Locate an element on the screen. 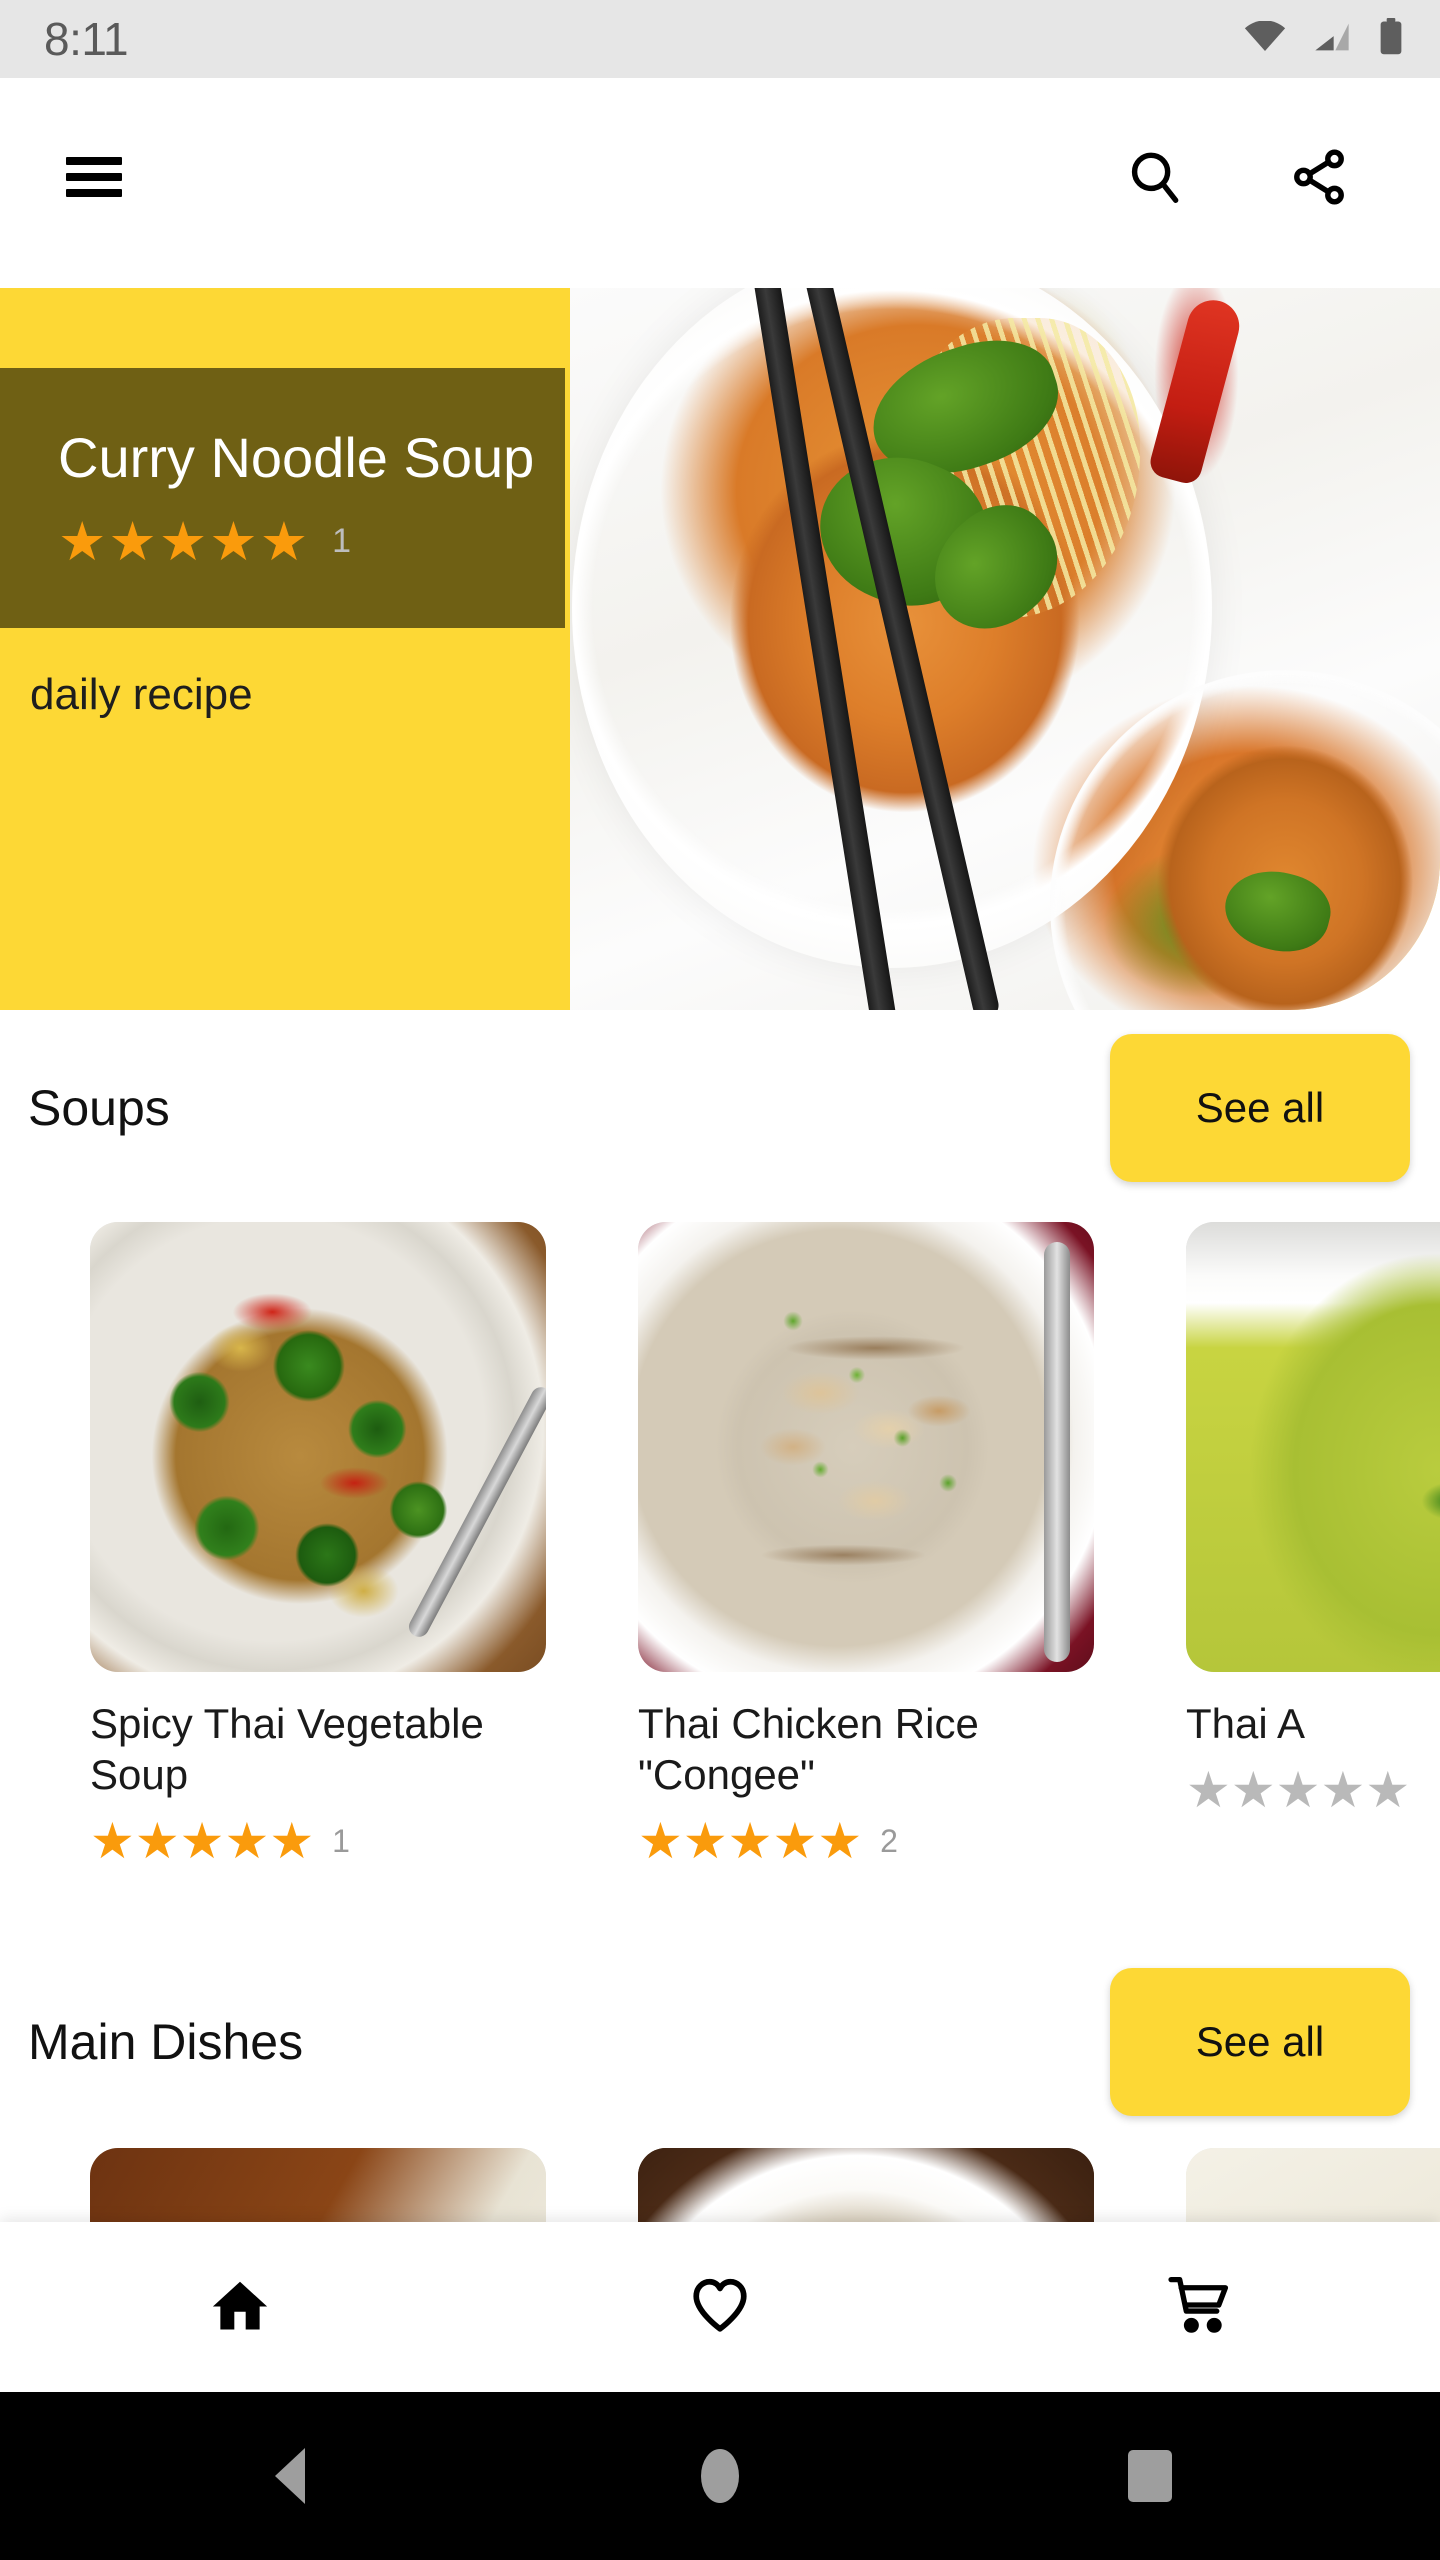 The height and width of the screenshot is (2560, 1440). back-triangle-icon is located at coordinates (290, 2476).